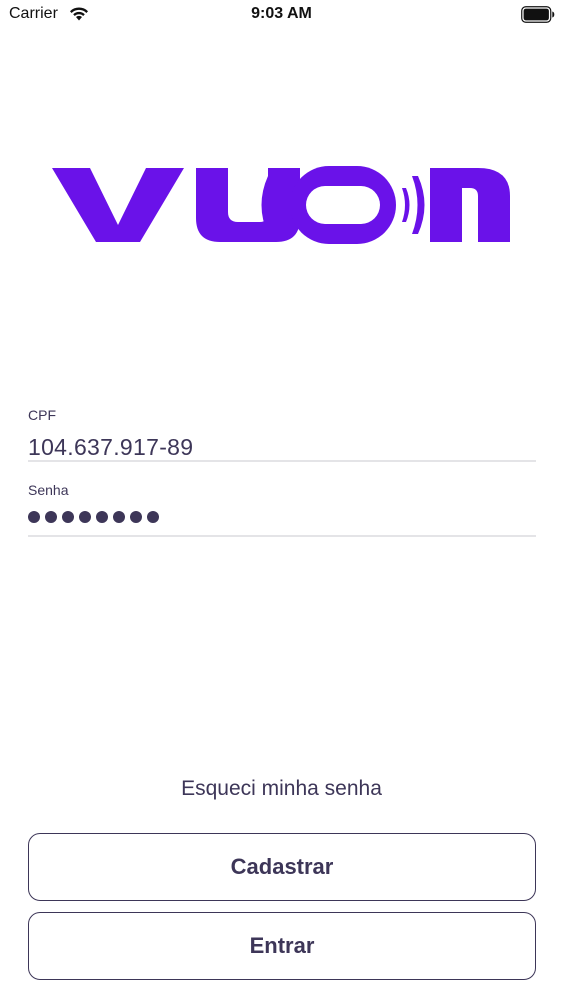 This screenshot has width=563, height=1000. Describe the element at coordinates (538, 14) in the screenshot. I see `battery-full-icon` at that location.